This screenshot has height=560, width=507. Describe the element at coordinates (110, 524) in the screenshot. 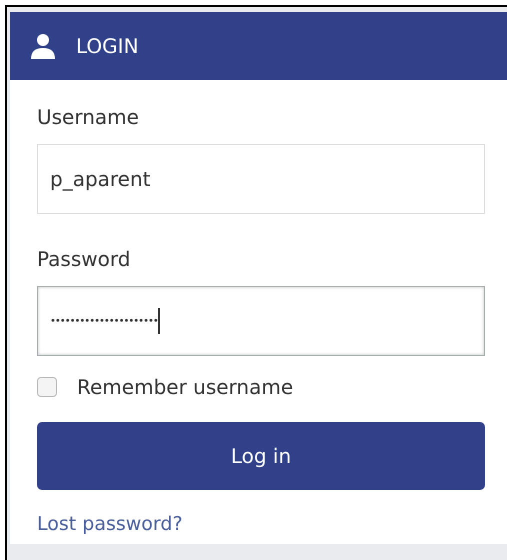

I see `lost-password-link: Lost password?` at that location.